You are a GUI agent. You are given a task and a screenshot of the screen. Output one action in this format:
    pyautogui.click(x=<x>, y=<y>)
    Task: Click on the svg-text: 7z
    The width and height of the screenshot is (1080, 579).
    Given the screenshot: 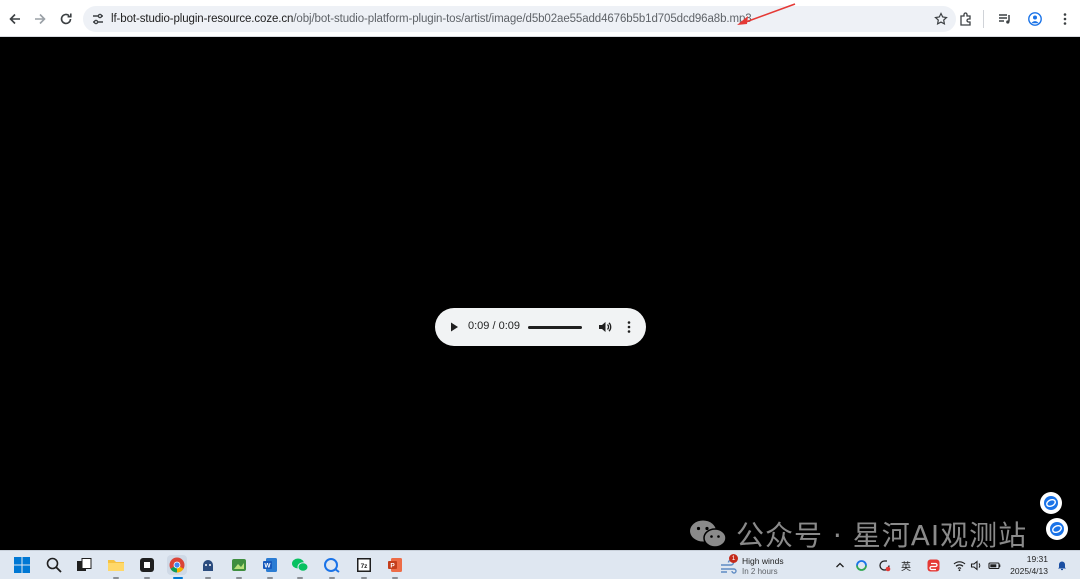 What is the action you would take?
    pyautogui.click(x=365, y=566)
    